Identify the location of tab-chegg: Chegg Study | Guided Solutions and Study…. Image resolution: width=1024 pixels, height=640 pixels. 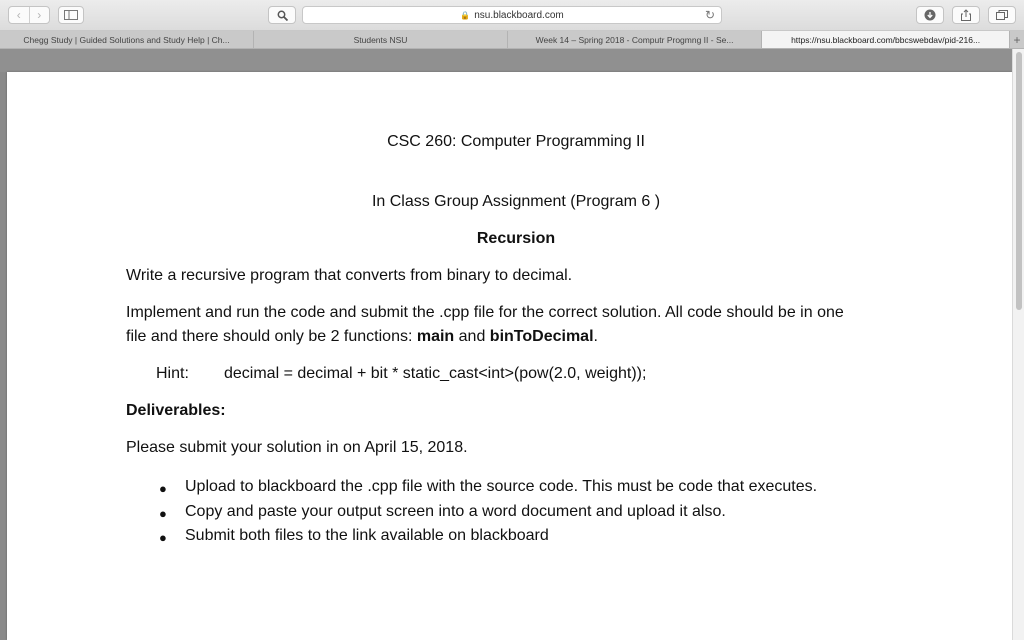
(127, 39).